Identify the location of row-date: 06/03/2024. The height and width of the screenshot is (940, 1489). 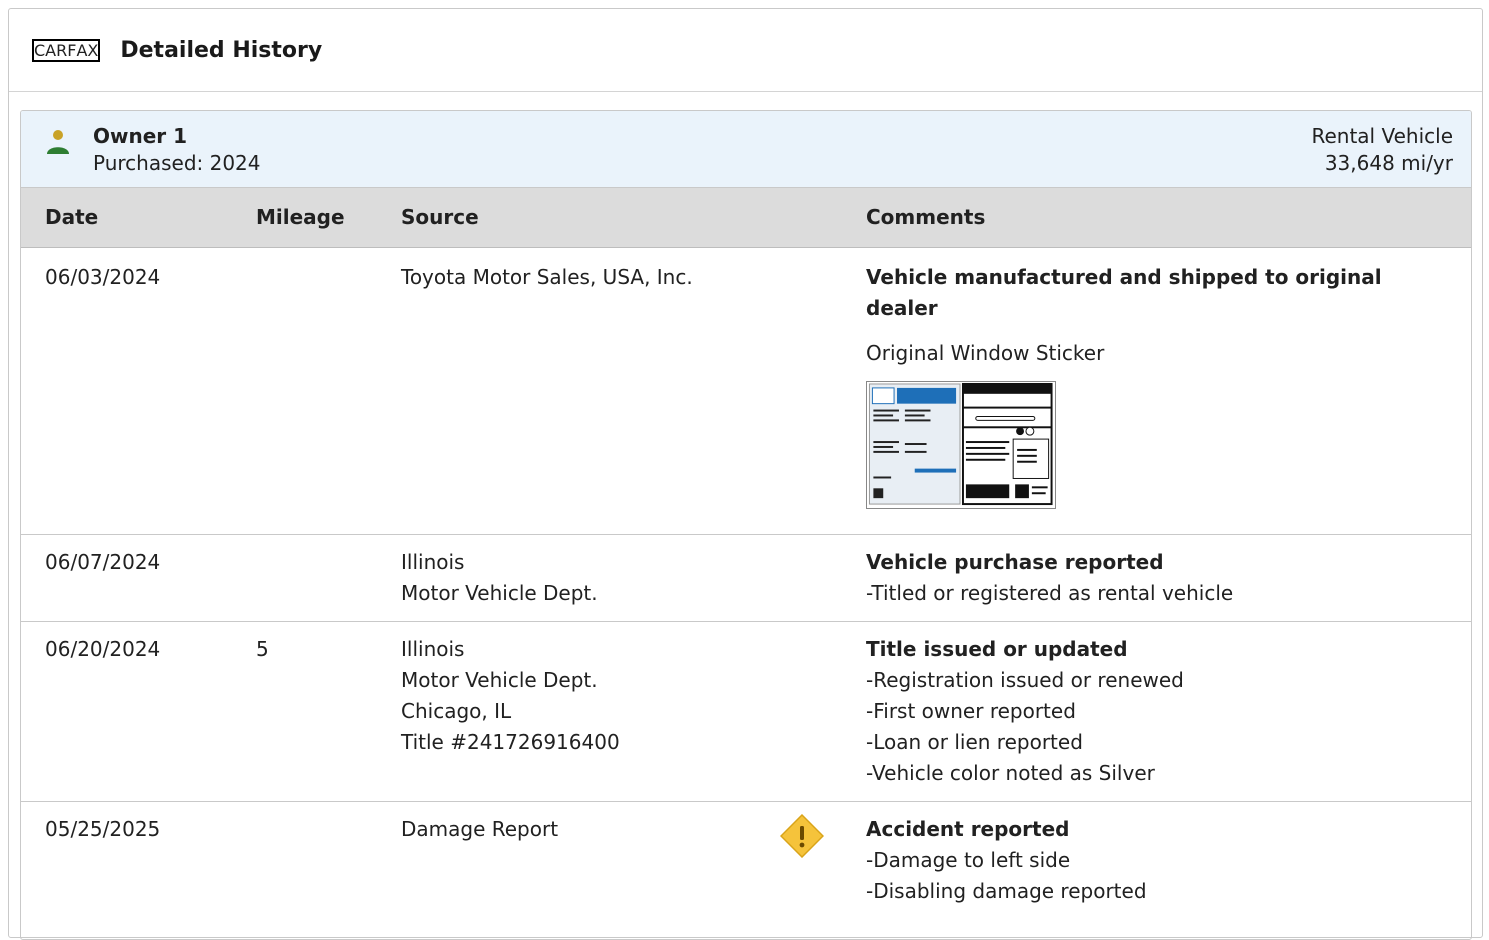
(103, 277).